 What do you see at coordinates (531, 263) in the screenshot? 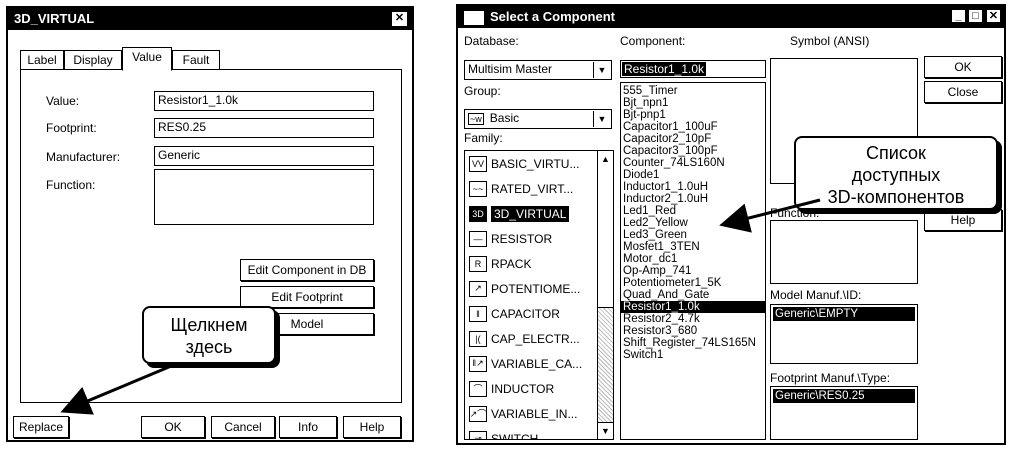
I see `family-item: R RPACK` at bounding box center [531, 263].